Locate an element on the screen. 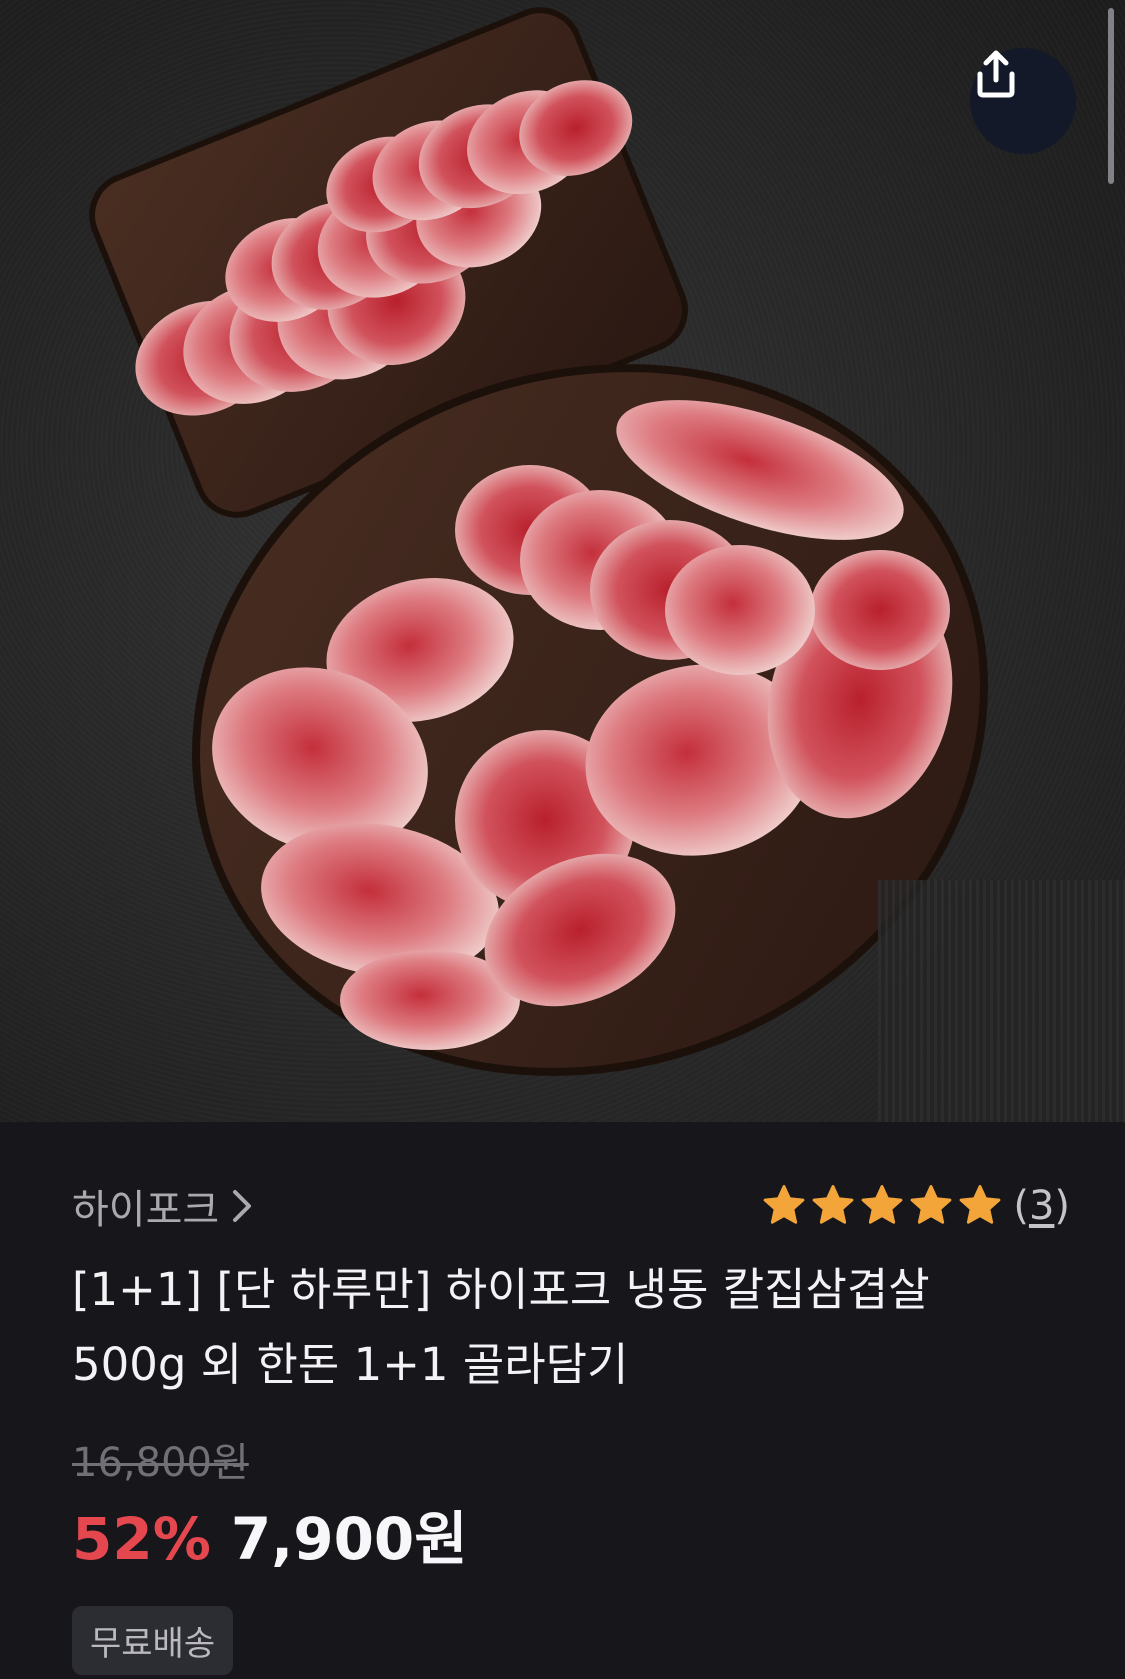 Image resolution: width=1125 pixels, height=1679 pixels. seller-link: 하이포크 is located at coordinates (162, 1206).